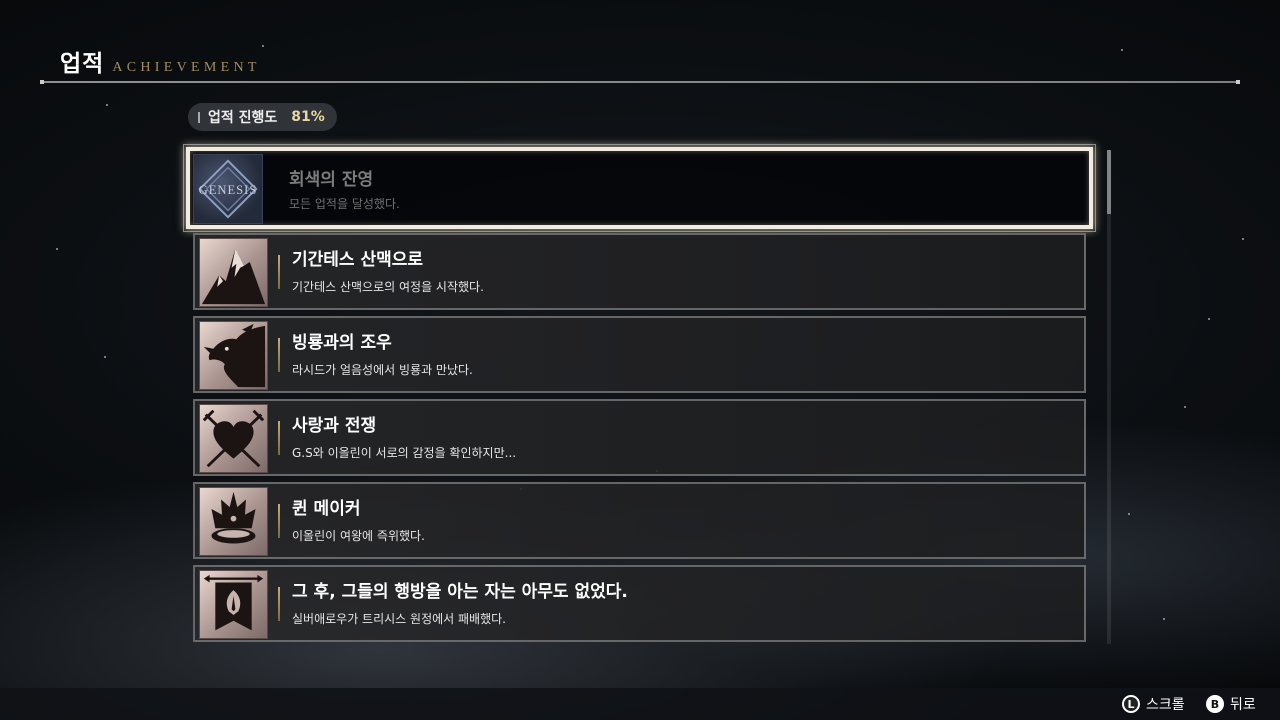 Image resolution: width=1280 pixels, height=720 pixels. I want to click on achievement-item: 기간테스 산맥으로 기간테스 산맥으로의 여정을 시작했다., so click(639, 271).